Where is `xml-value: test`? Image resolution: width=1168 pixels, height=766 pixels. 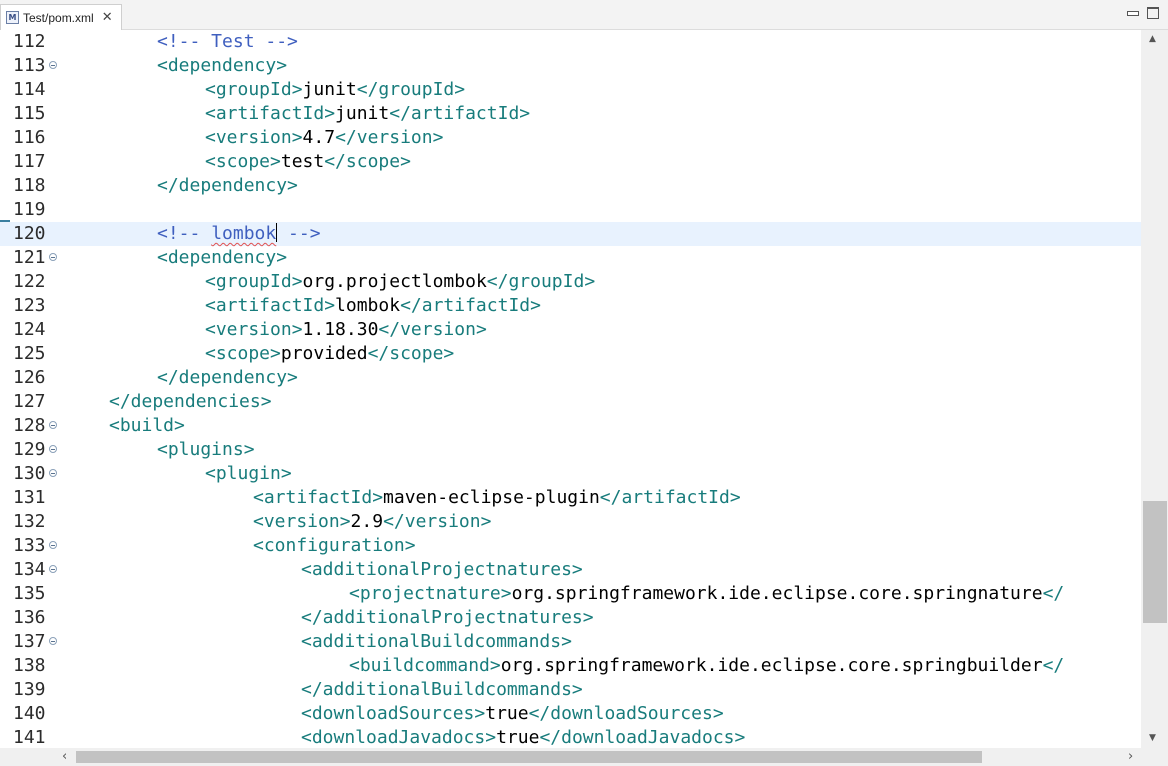
xml-value: test is located at coordinates (302, 161).